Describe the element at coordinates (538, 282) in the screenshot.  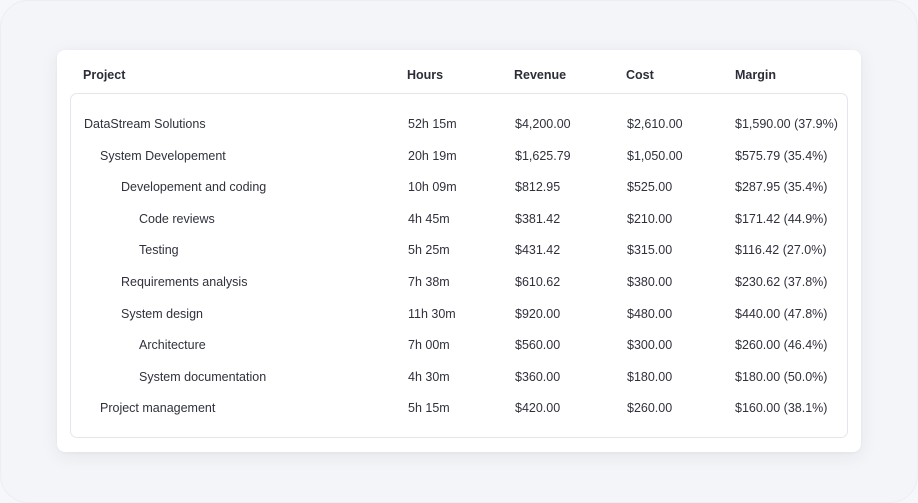
I see `revenue-cell: $610.62` at that location.